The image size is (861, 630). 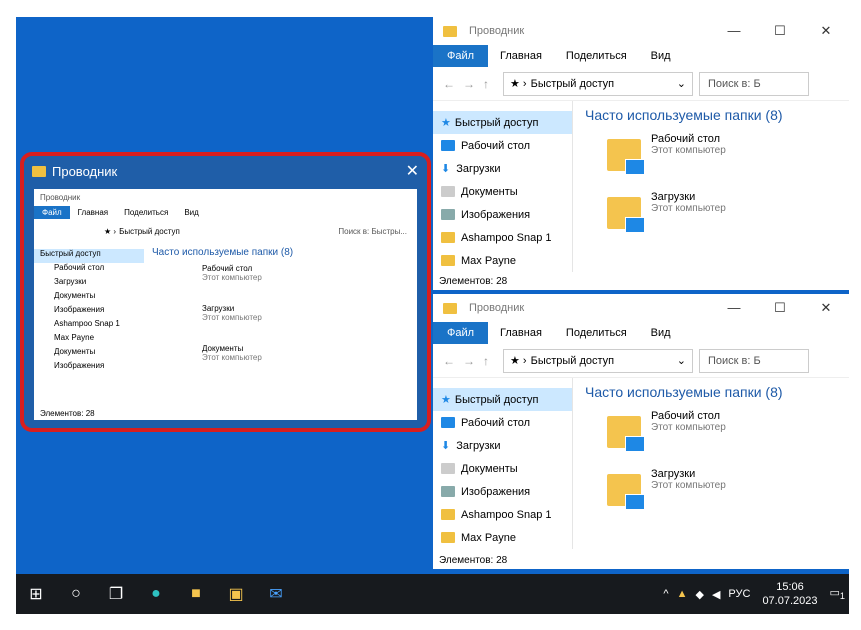 I want to click on lock-icon: ▲, so click(x=682, y=594).